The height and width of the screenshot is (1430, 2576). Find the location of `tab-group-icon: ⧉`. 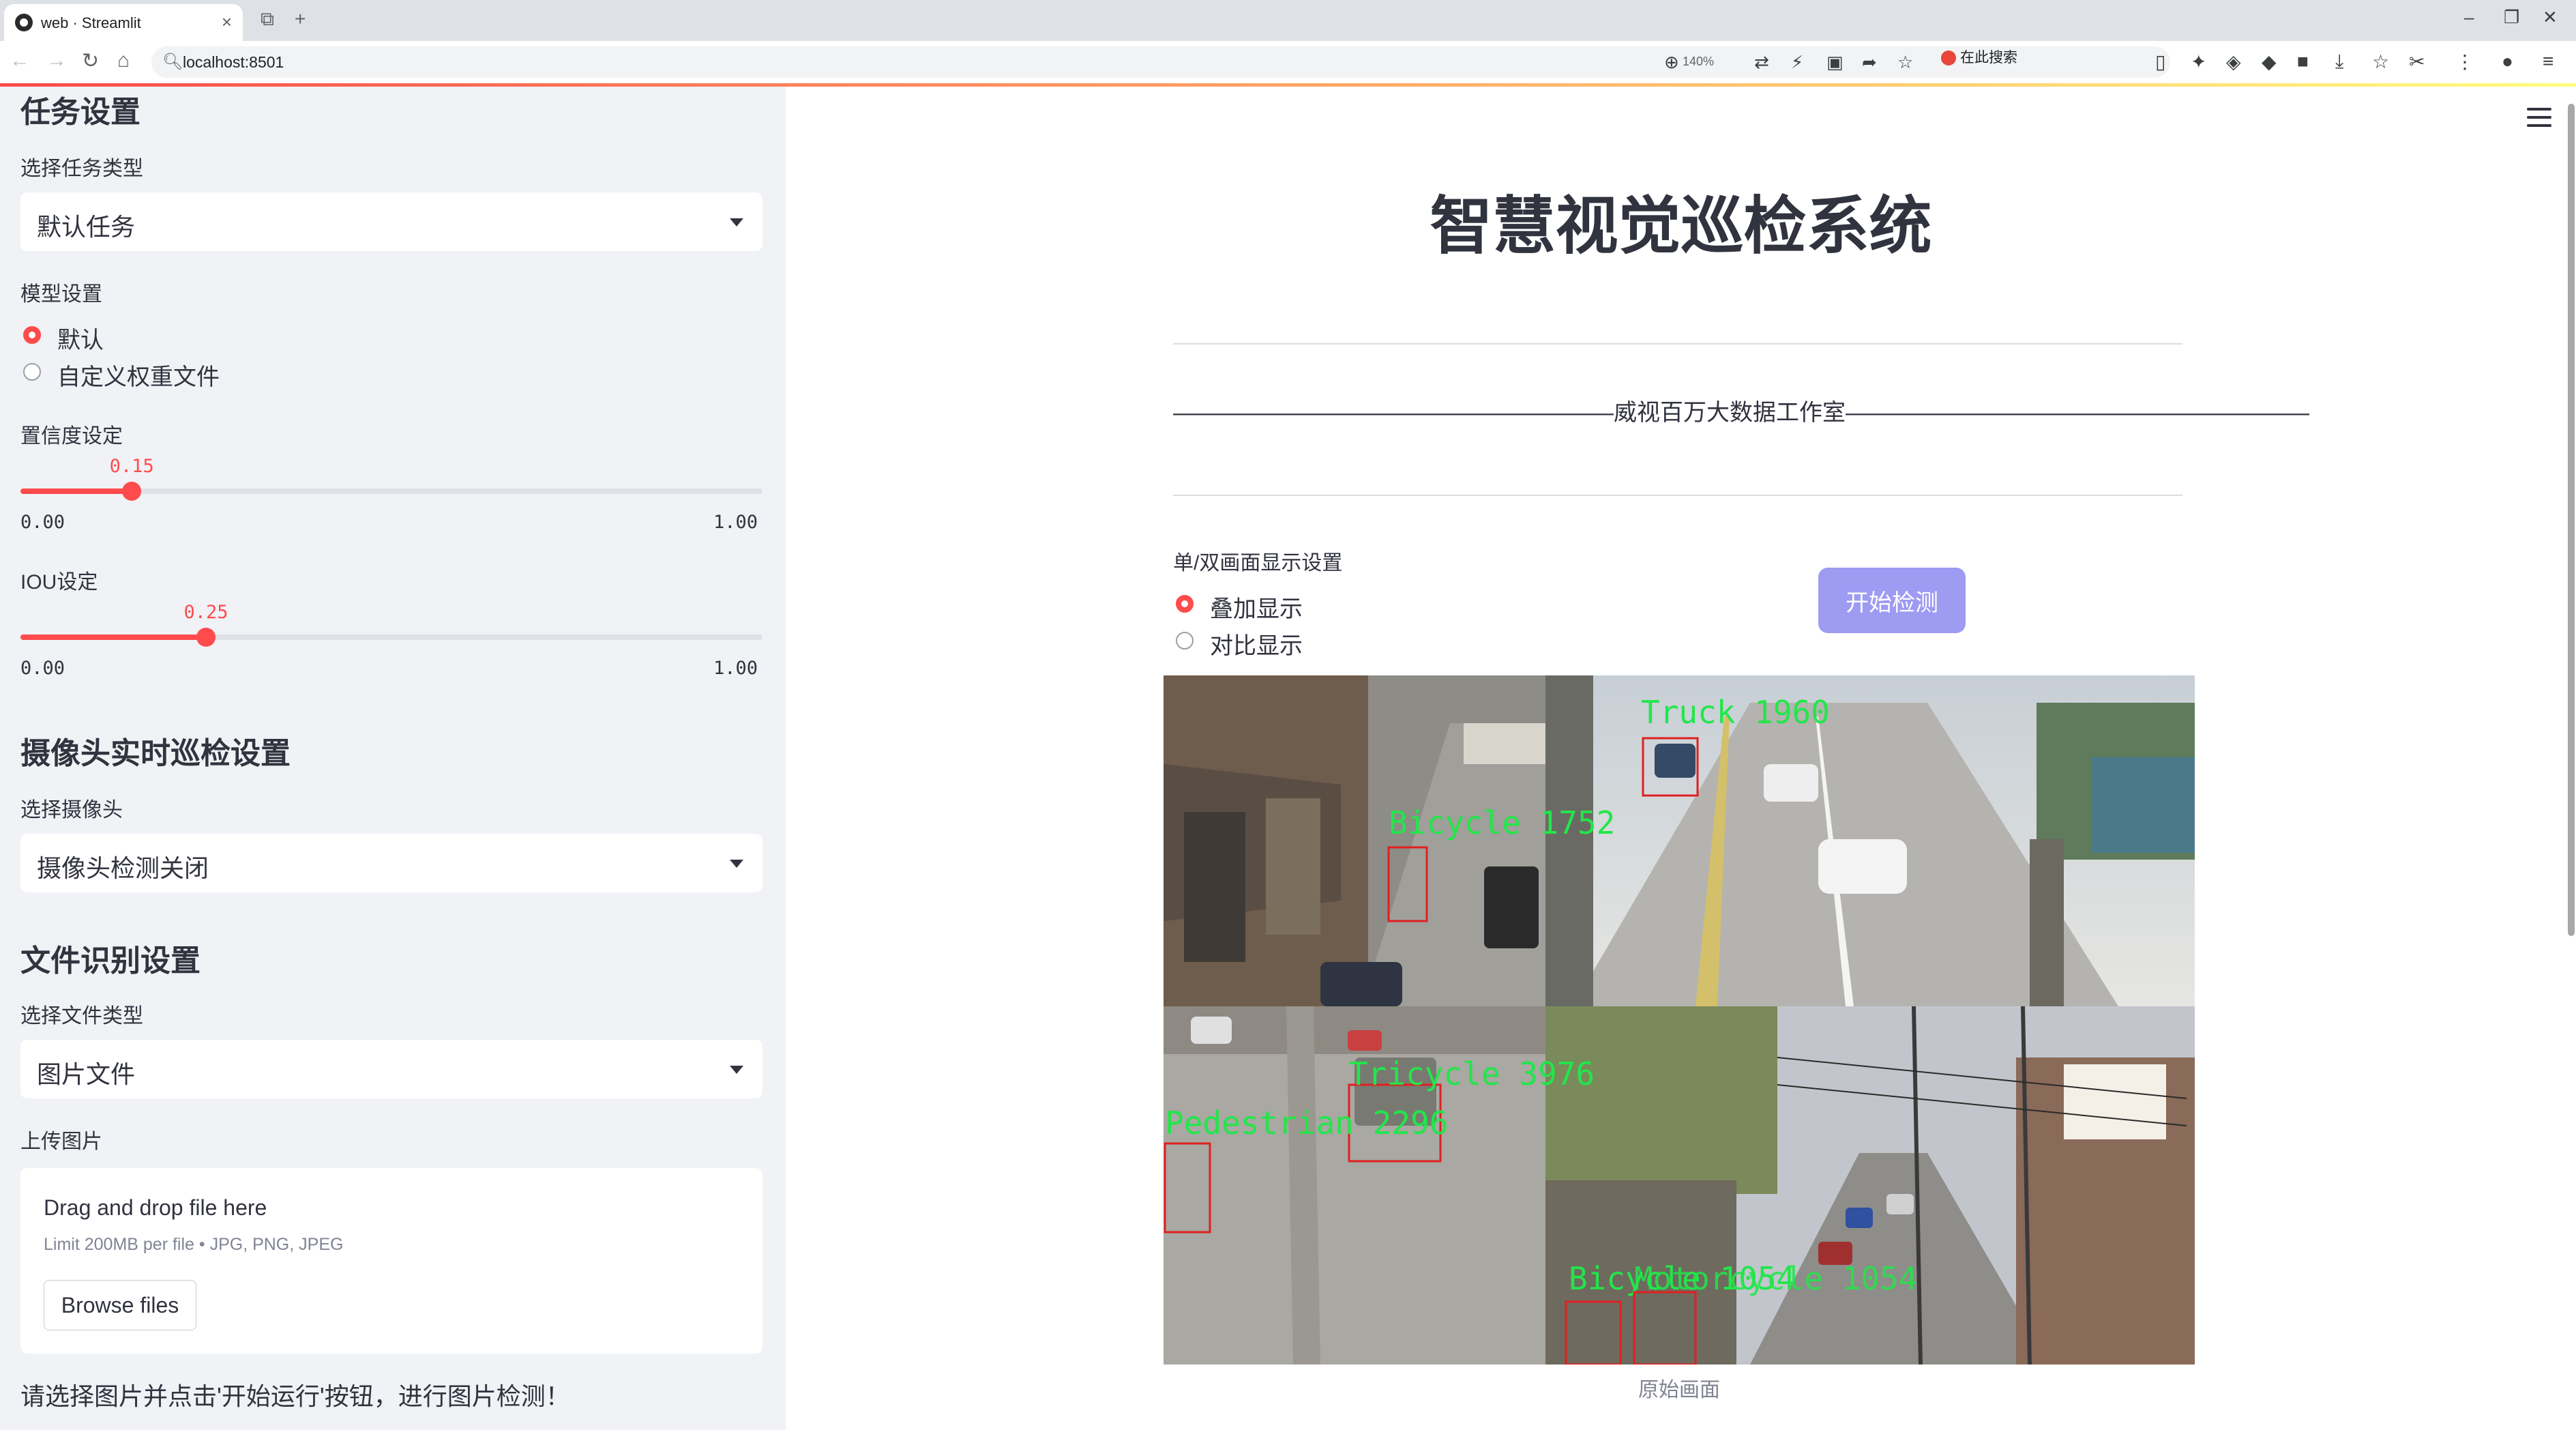

tab-group-icon: ⧉ is located at coordinates (267, 19).